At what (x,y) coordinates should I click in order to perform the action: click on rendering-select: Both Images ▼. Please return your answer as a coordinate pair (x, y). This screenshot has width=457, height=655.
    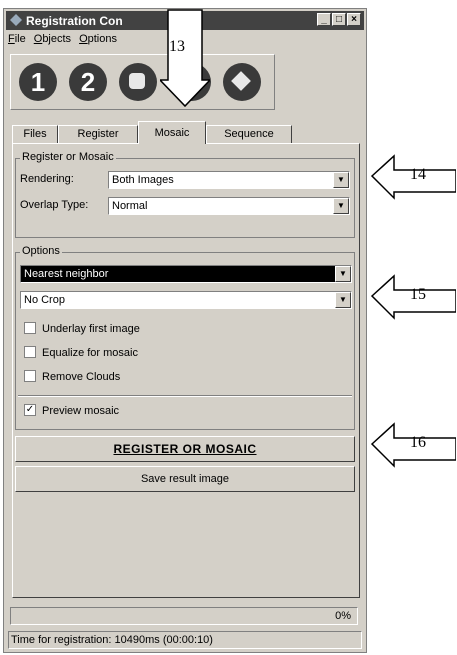
    Looking at the image, I should click on (229, 180).